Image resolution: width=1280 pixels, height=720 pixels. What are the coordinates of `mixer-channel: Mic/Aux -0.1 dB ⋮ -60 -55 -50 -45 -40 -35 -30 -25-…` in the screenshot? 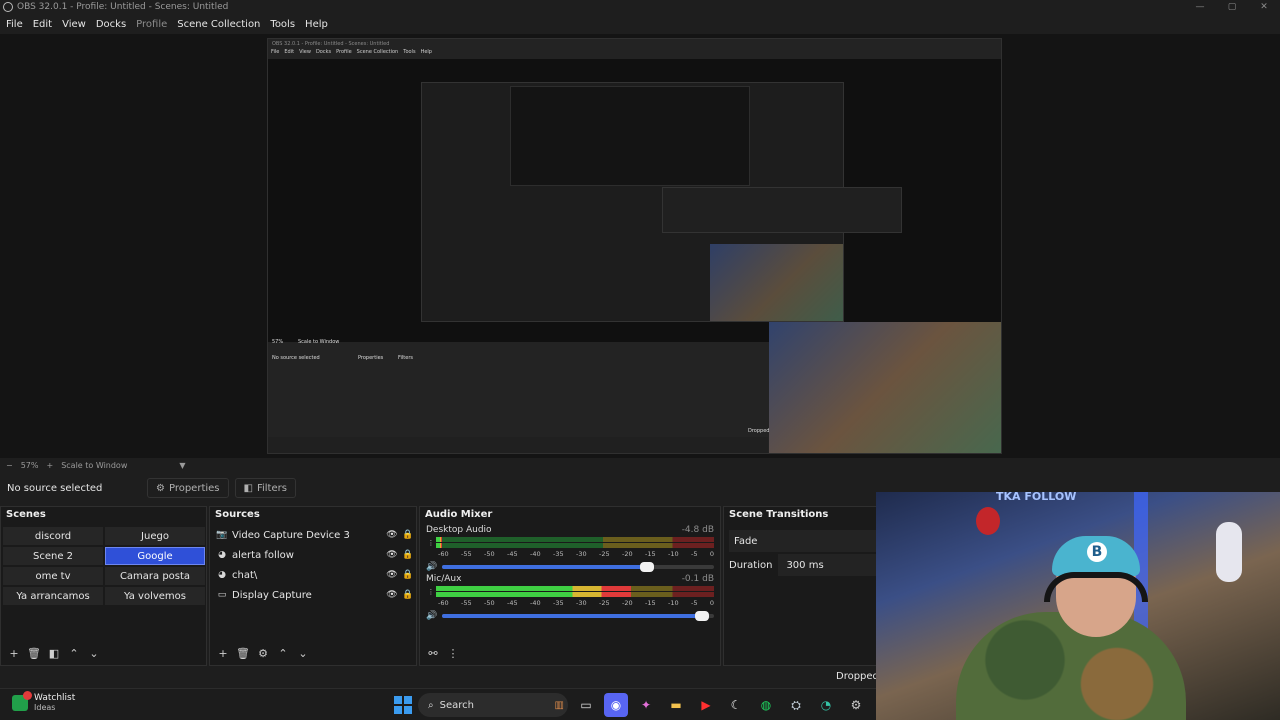 It's located at (570, 596).